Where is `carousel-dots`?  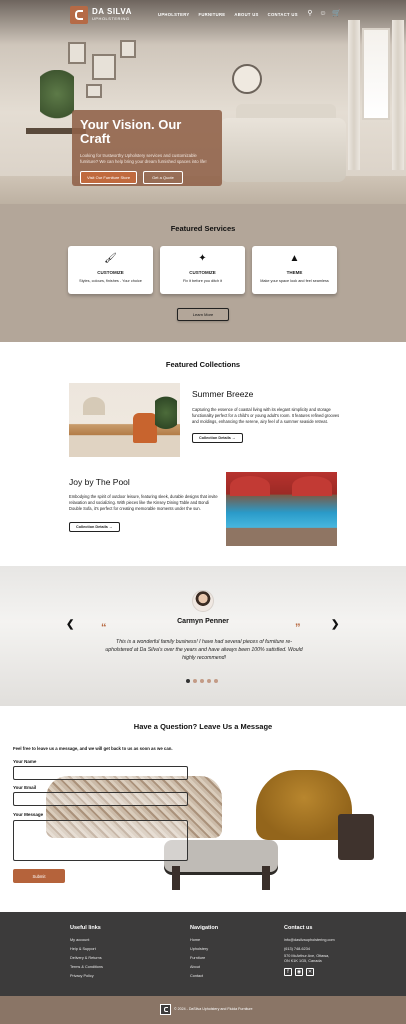 carousel-dots is located at coordinates (202, 681).